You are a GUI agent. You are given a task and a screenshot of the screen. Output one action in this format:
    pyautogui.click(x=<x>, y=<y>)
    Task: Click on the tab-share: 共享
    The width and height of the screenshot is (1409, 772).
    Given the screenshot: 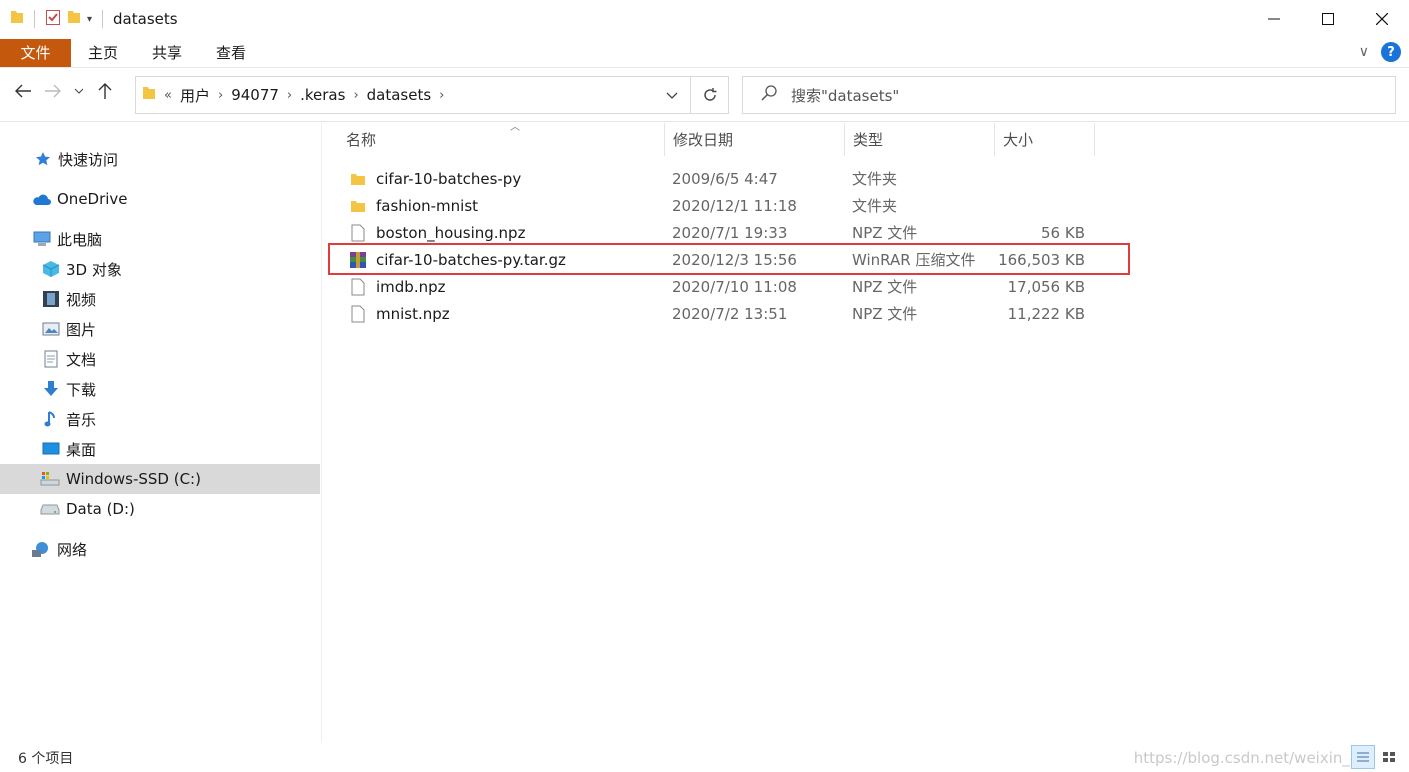 What is the action you would take?
    pyautogui.click(x=167, y=53)
    